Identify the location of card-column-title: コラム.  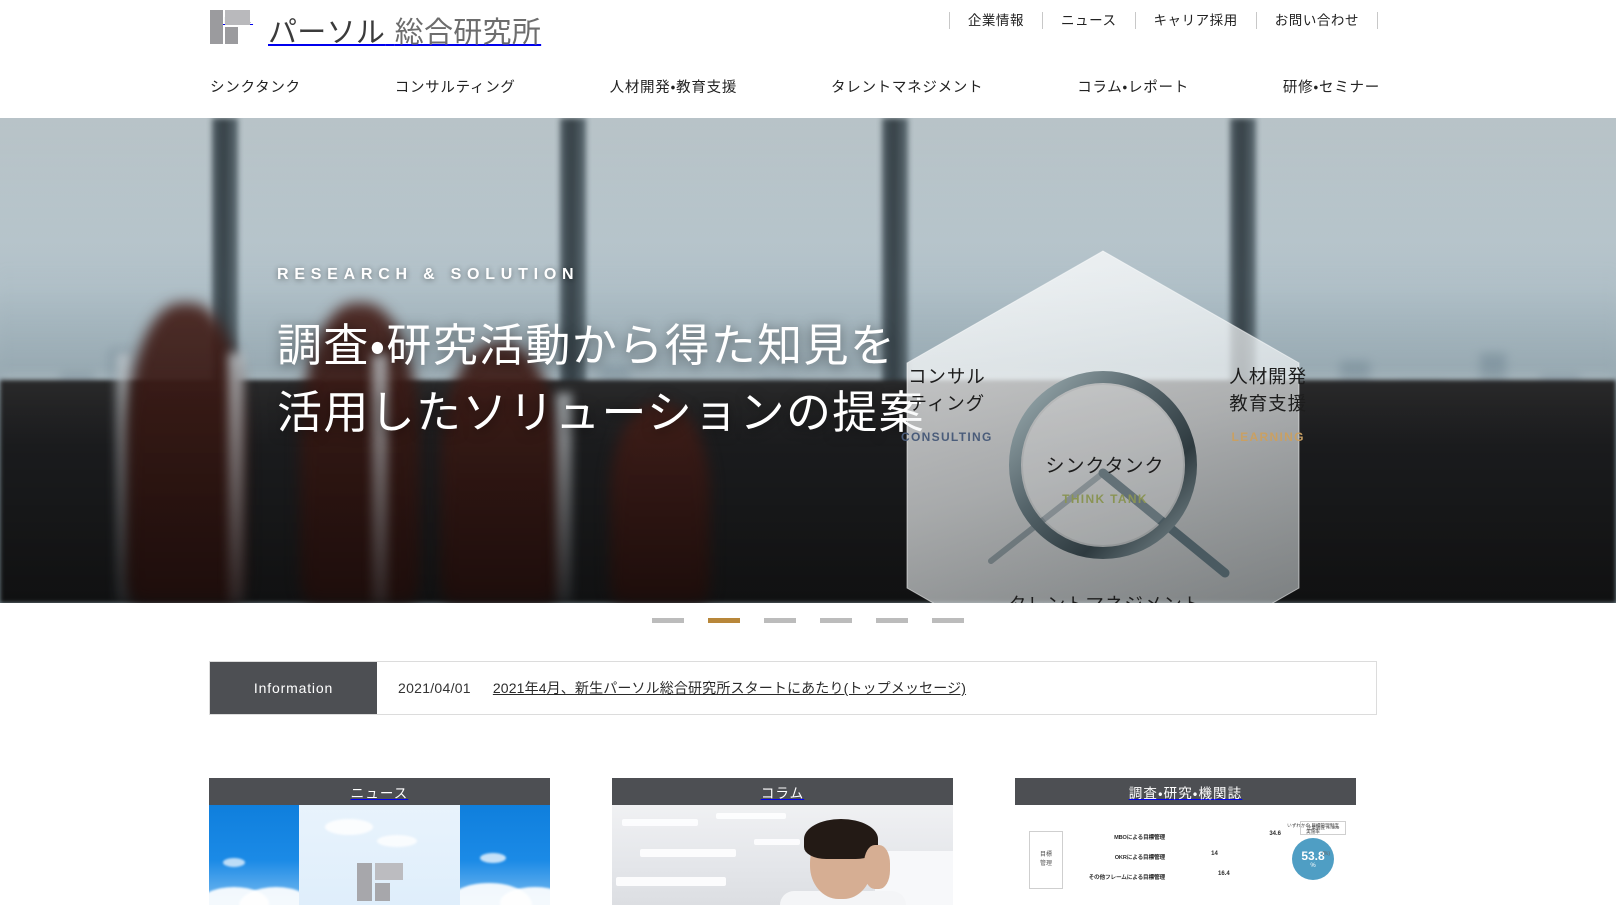
(782, 791).